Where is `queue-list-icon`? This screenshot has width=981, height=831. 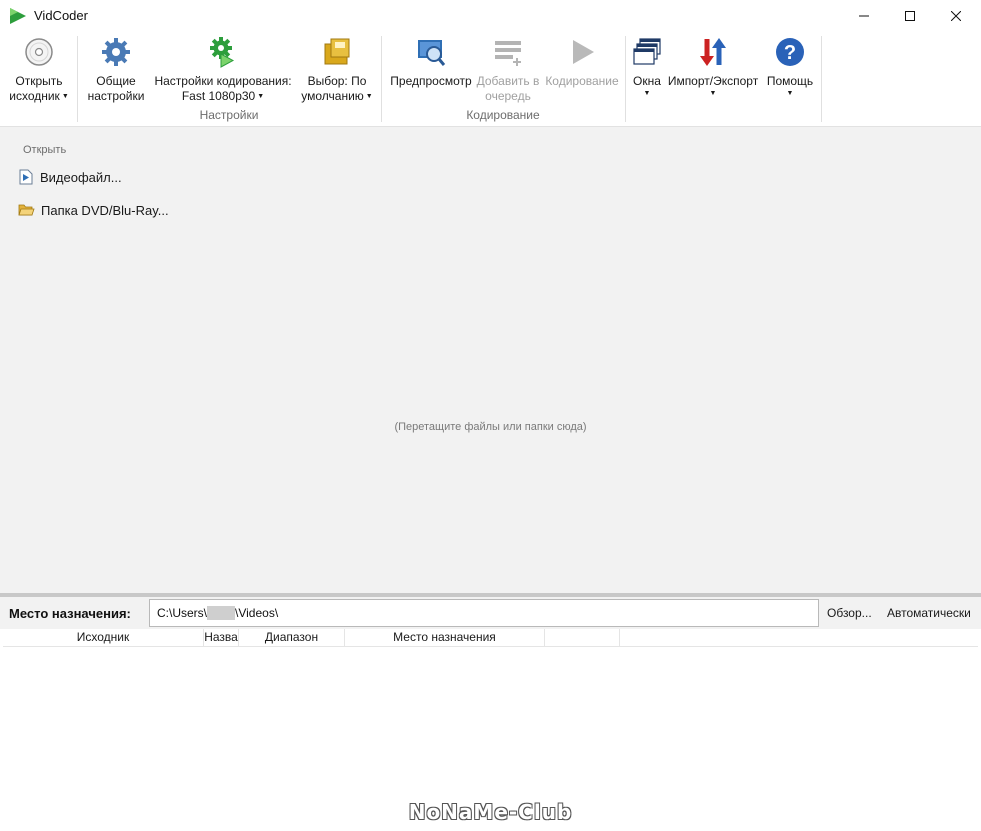 queue-list-icon is located at coordinates (508, 53).